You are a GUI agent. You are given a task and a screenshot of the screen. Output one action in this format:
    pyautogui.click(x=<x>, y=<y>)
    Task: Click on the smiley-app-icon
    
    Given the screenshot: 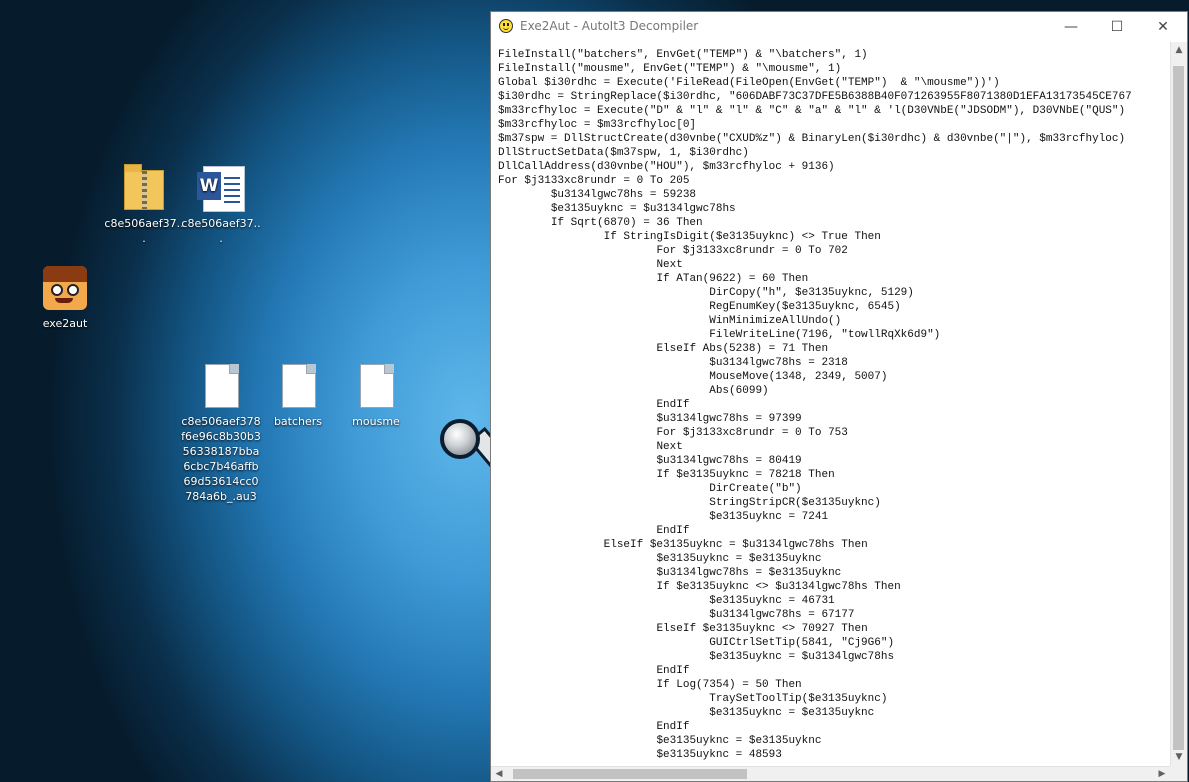 What is the action you would take?
    pyautogui.click(x=506, y=26)
    